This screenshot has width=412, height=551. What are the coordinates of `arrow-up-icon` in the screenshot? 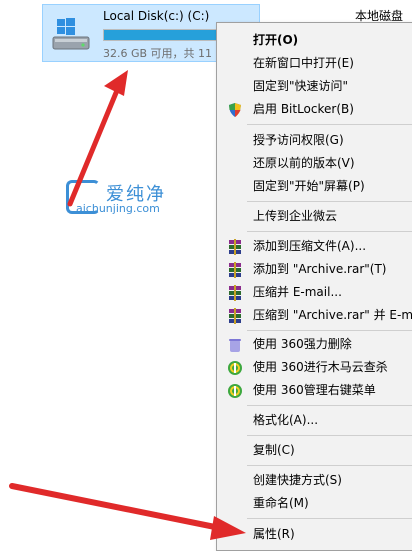 It's located at (94, 146).